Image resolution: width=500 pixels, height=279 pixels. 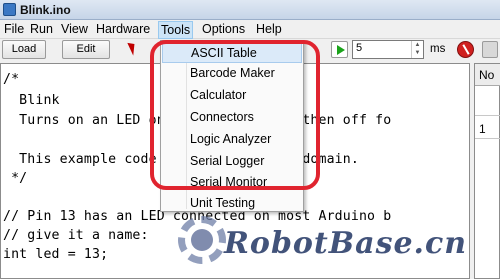 I want to click on load-button: Load, so click(x=24, y=49).